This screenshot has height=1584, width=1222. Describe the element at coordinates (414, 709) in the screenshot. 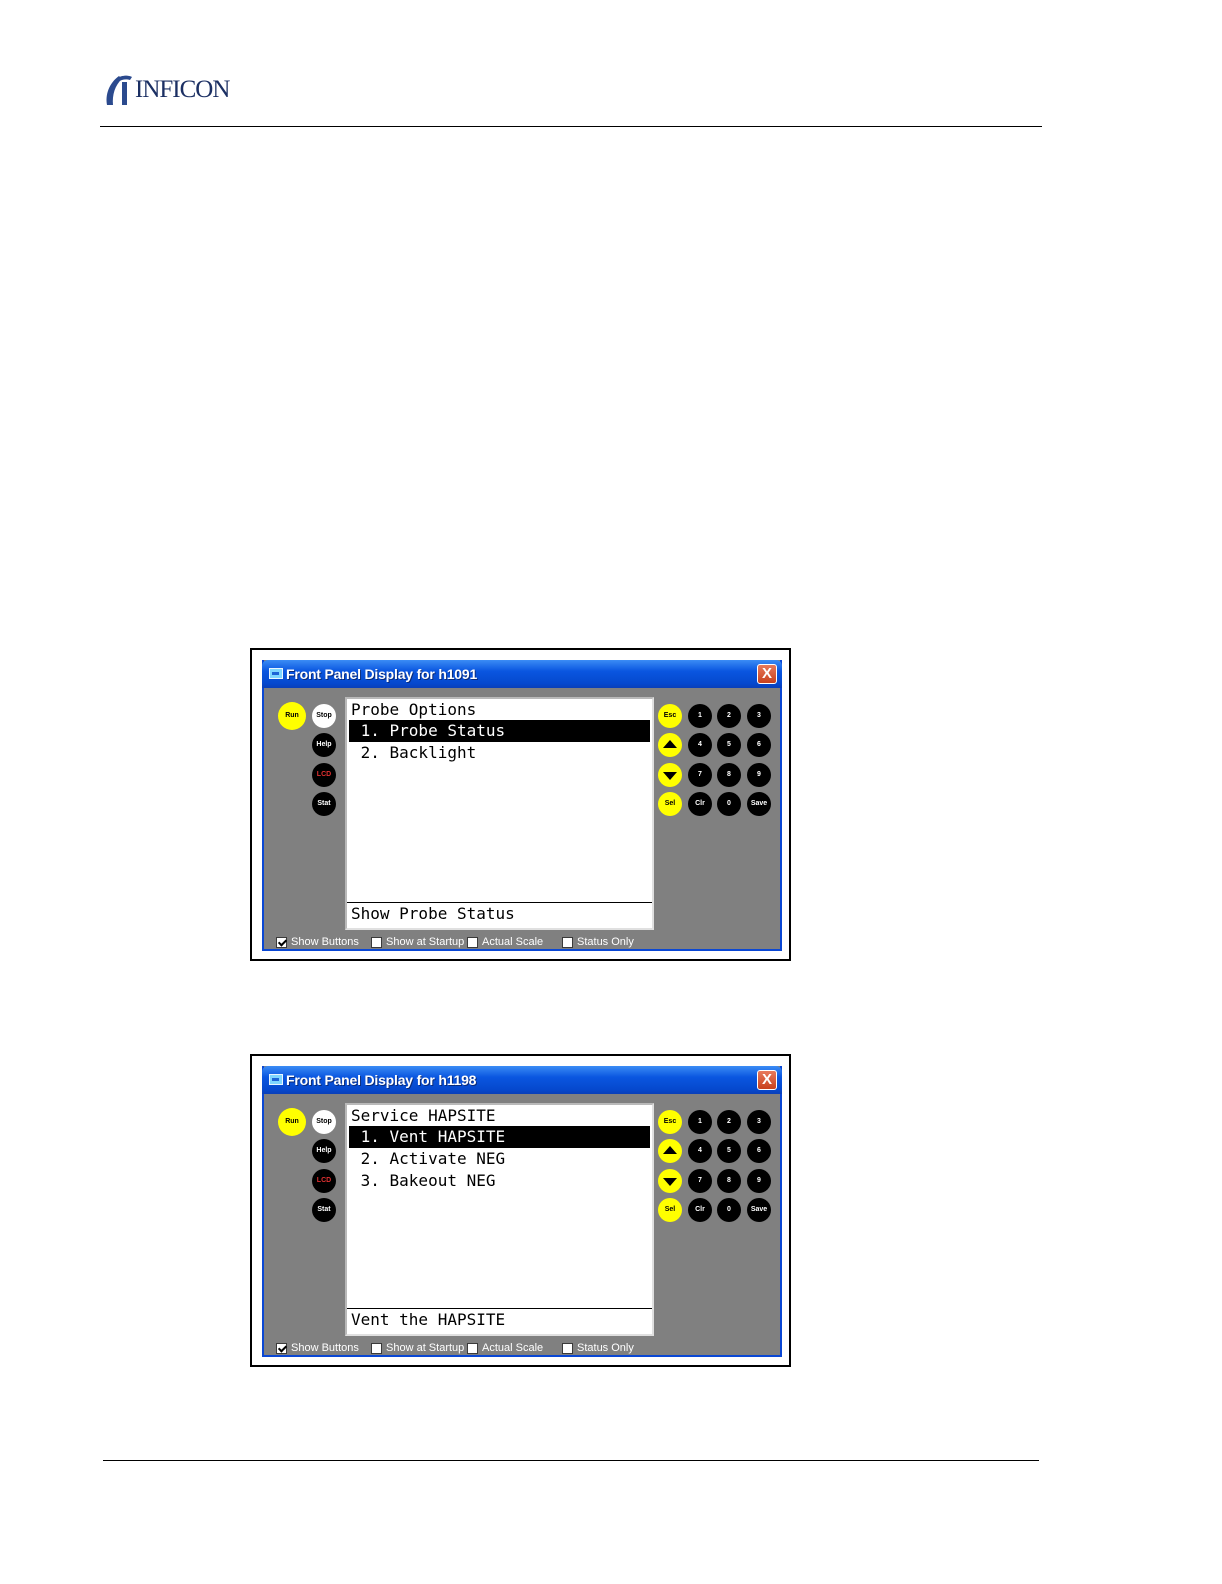

I see `screen-heading: Probe Options` at that location.